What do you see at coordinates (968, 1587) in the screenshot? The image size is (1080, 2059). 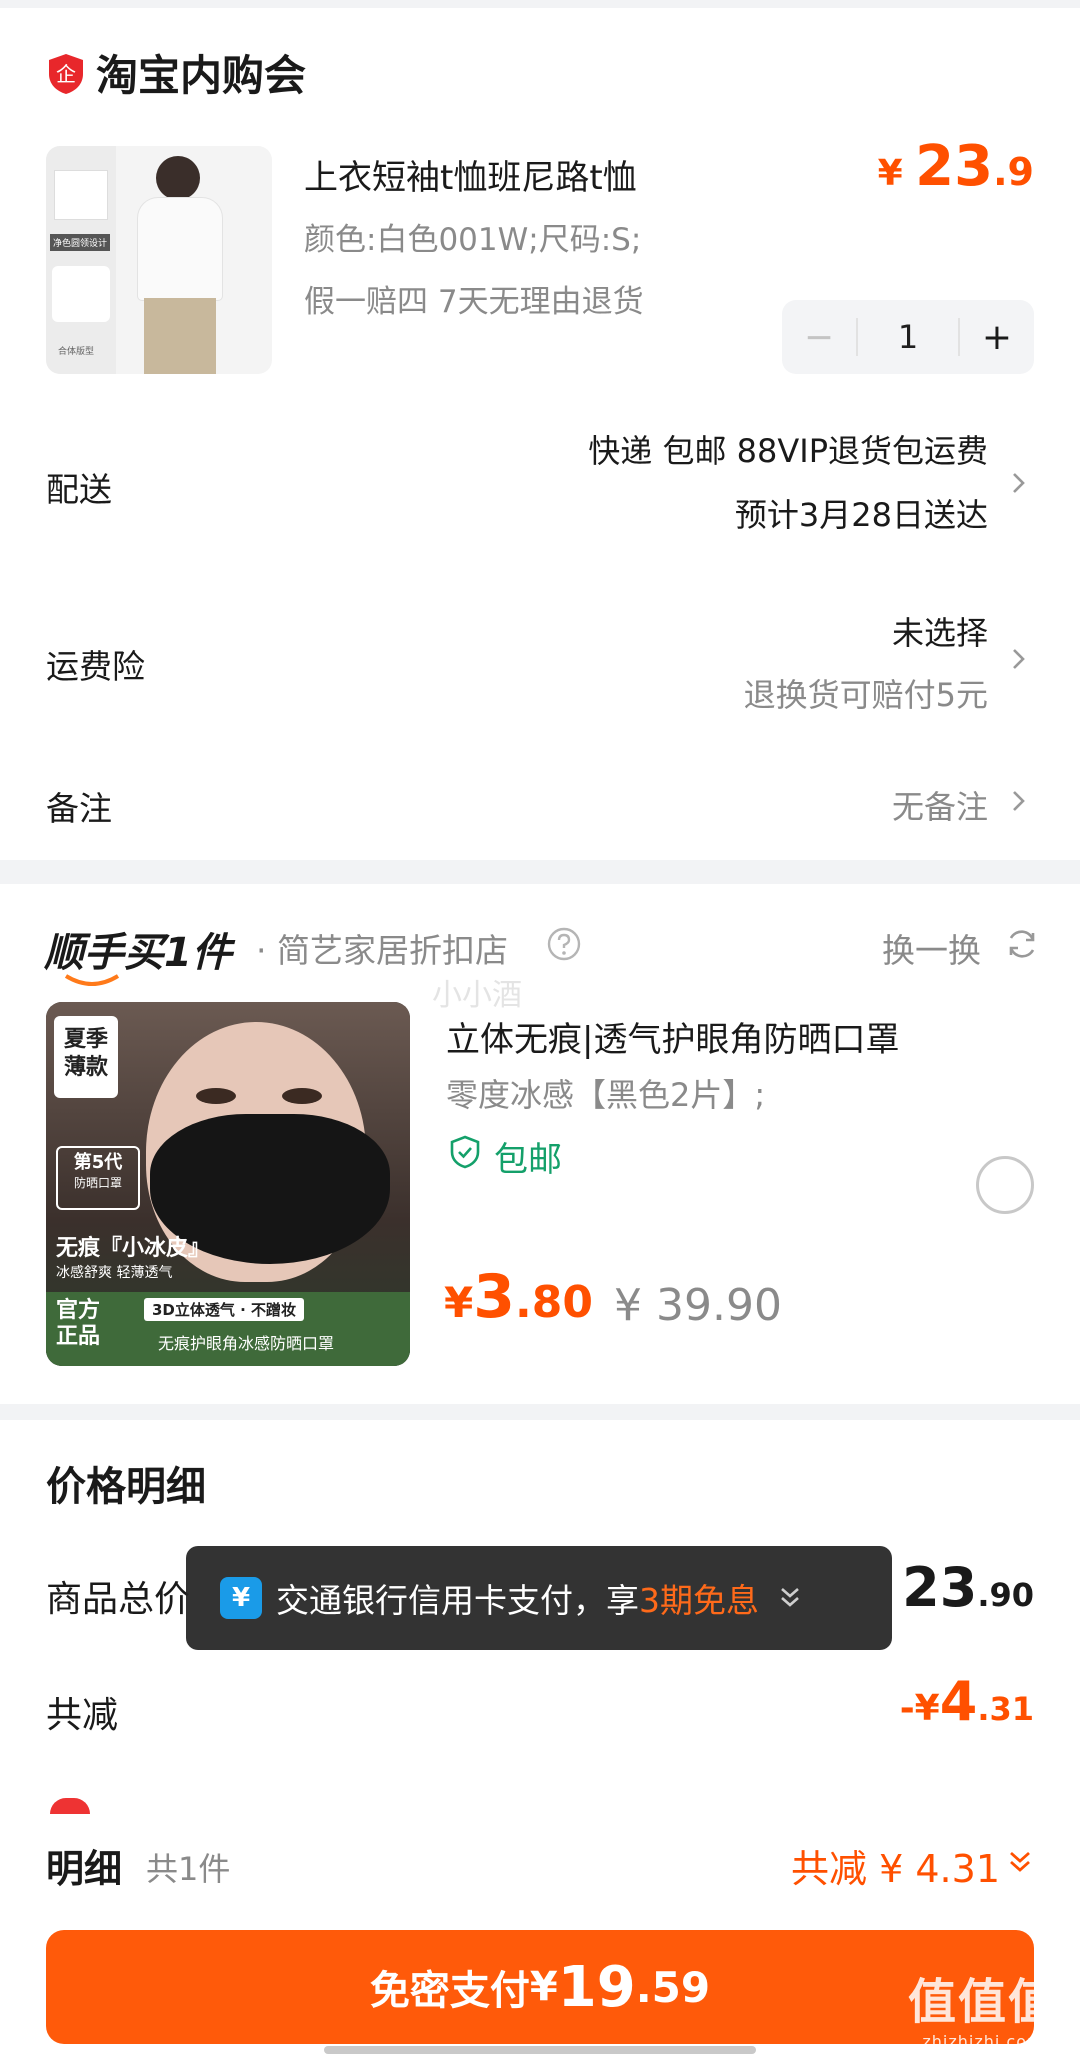 I see `goods-total-value: 23.90` at bounding box center [968, 1587].